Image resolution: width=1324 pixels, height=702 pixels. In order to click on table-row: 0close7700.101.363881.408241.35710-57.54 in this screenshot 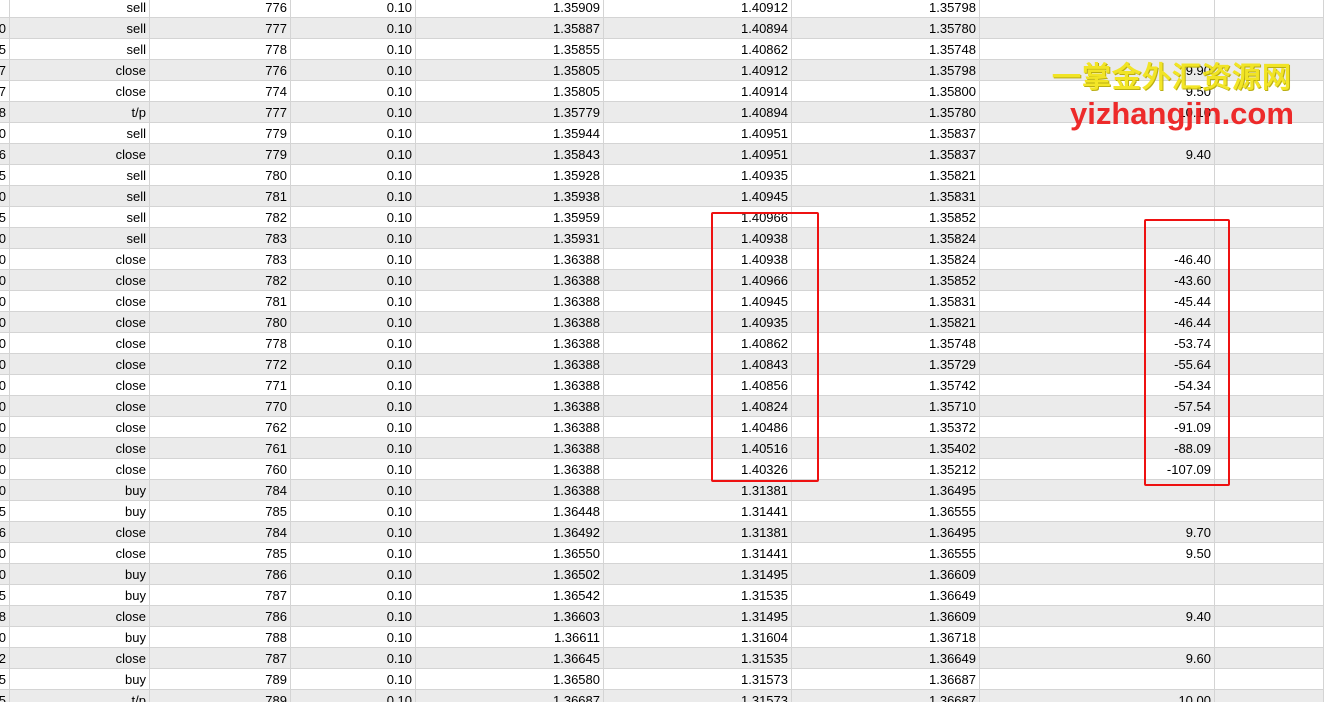, I will do `click(662, 406)`.